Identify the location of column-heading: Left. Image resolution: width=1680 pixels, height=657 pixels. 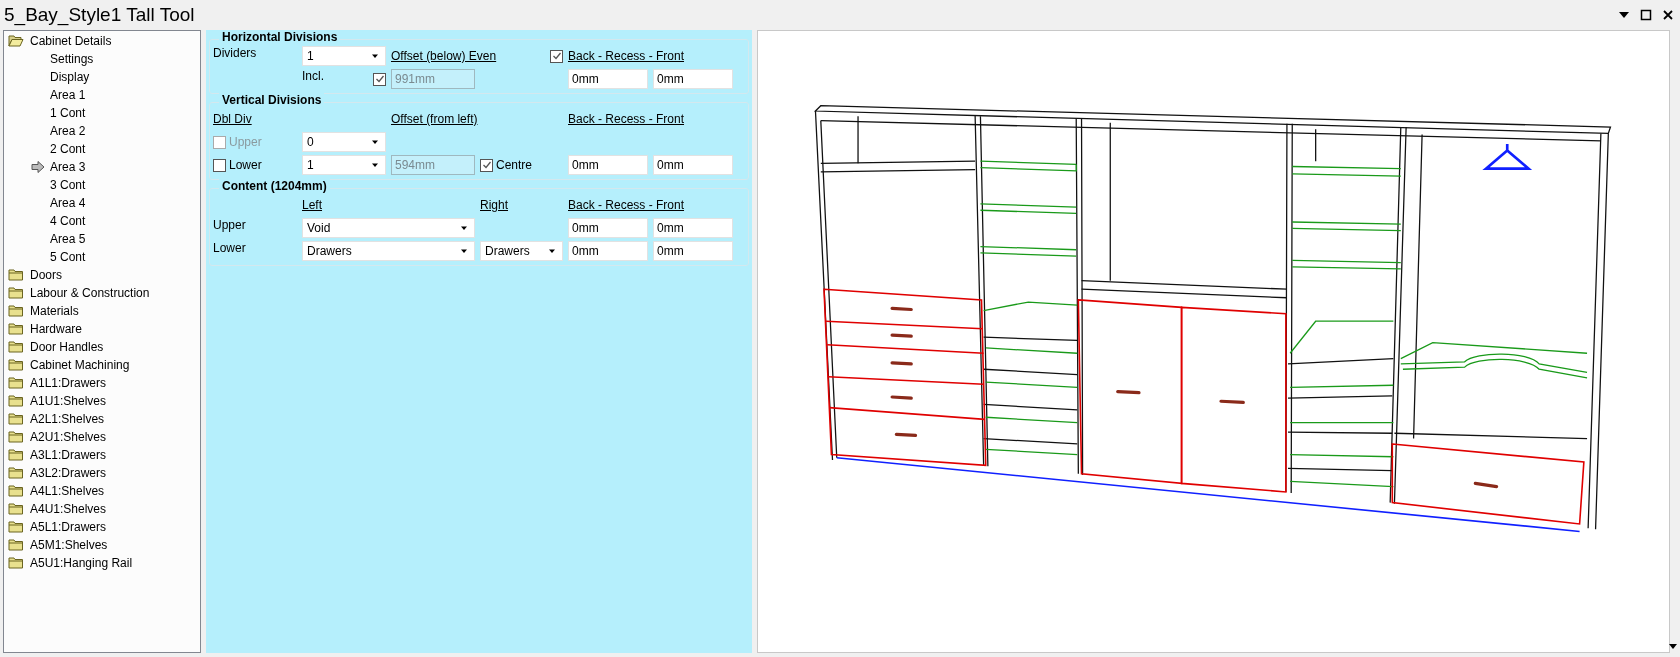
(312, 205).